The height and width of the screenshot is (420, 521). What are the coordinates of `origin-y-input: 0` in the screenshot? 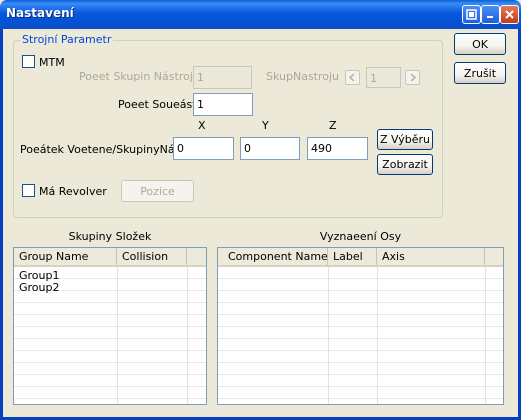 It's located at (270, 148).